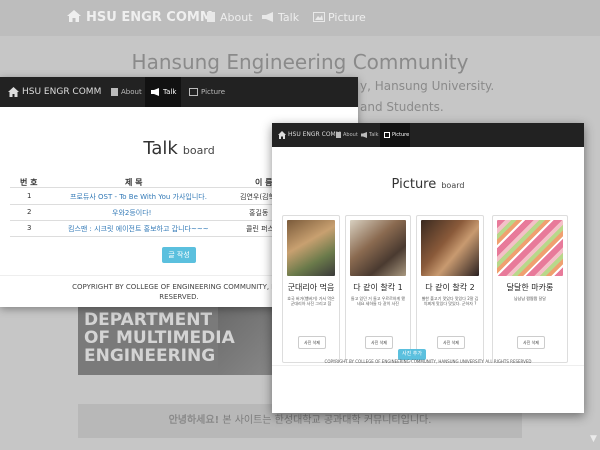 The image size is (600, 450). Describe the element at coordinates (259, 213) in the screenshot. I see `row-author: 홍길동` at that location.